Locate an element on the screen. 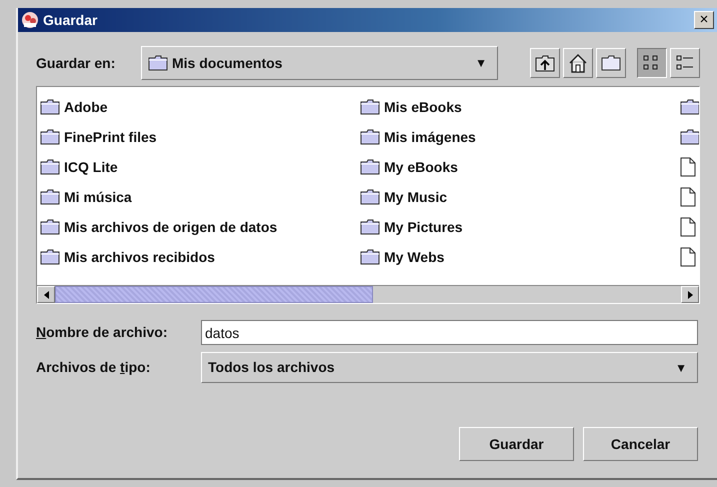 The image size is (717, 487). new-folder-icon is located at coordinates (611, 63).